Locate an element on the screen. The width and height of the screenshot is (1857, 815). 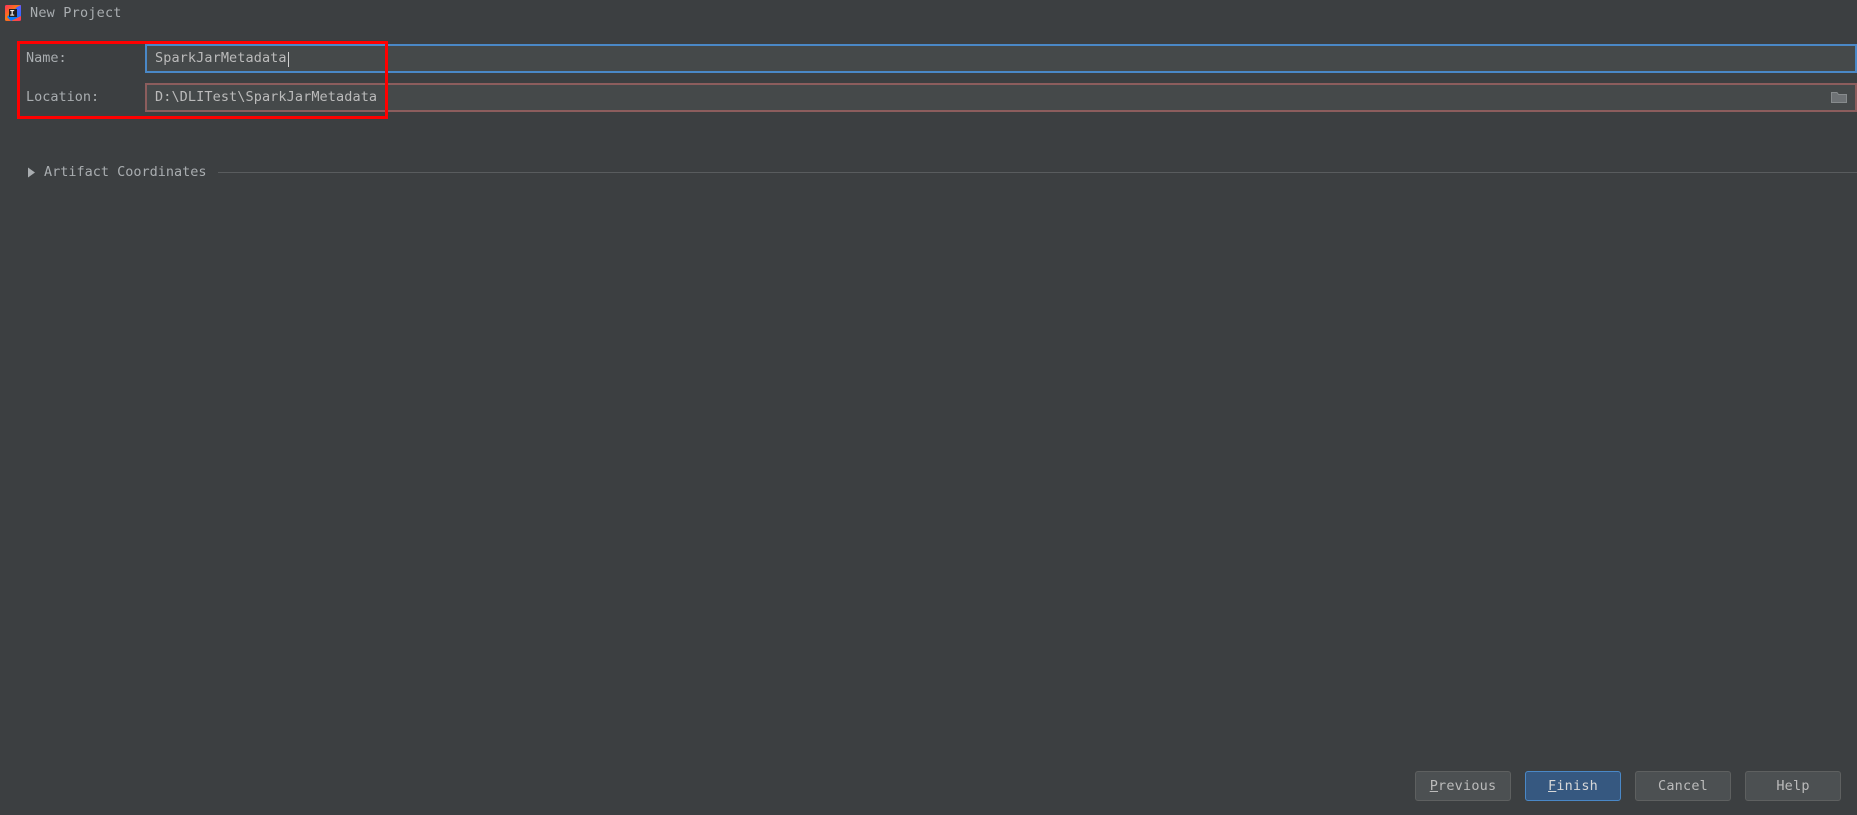
finish-button: Finish is located at coordinates (1573, 786).